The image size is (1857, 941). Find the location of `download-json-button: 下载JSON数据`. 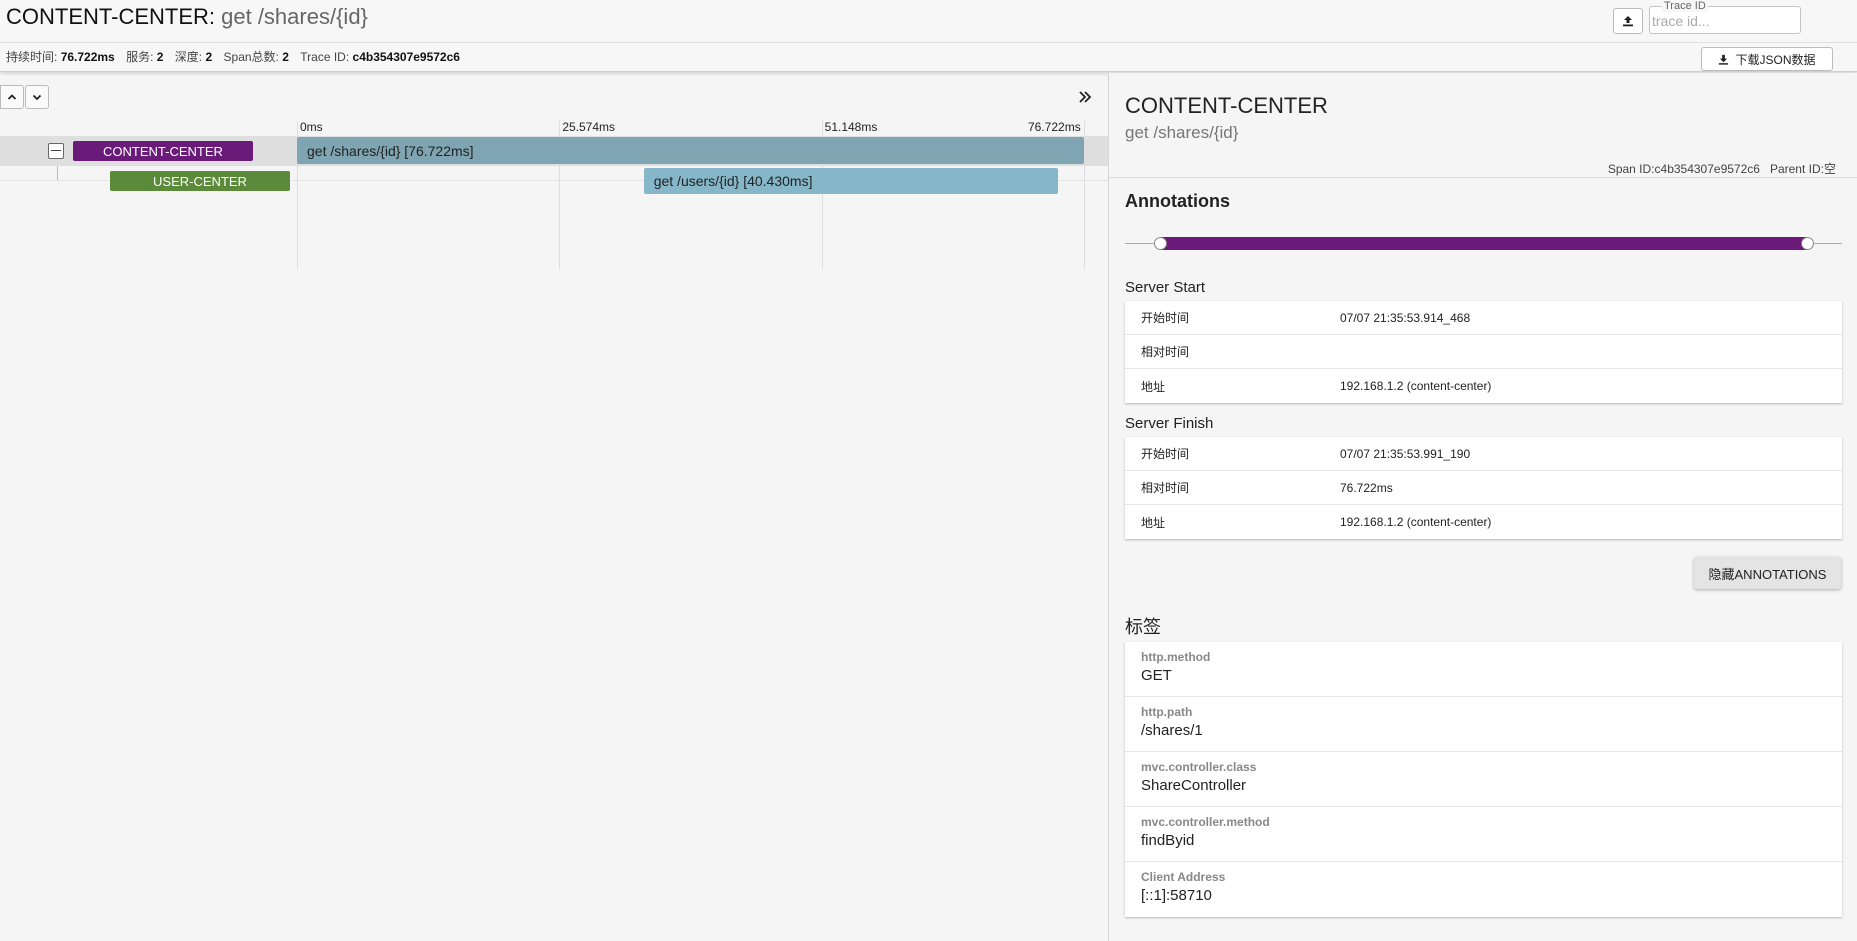

download-json-button: 下载JSON数据 is located at coordinates (1767, 59).